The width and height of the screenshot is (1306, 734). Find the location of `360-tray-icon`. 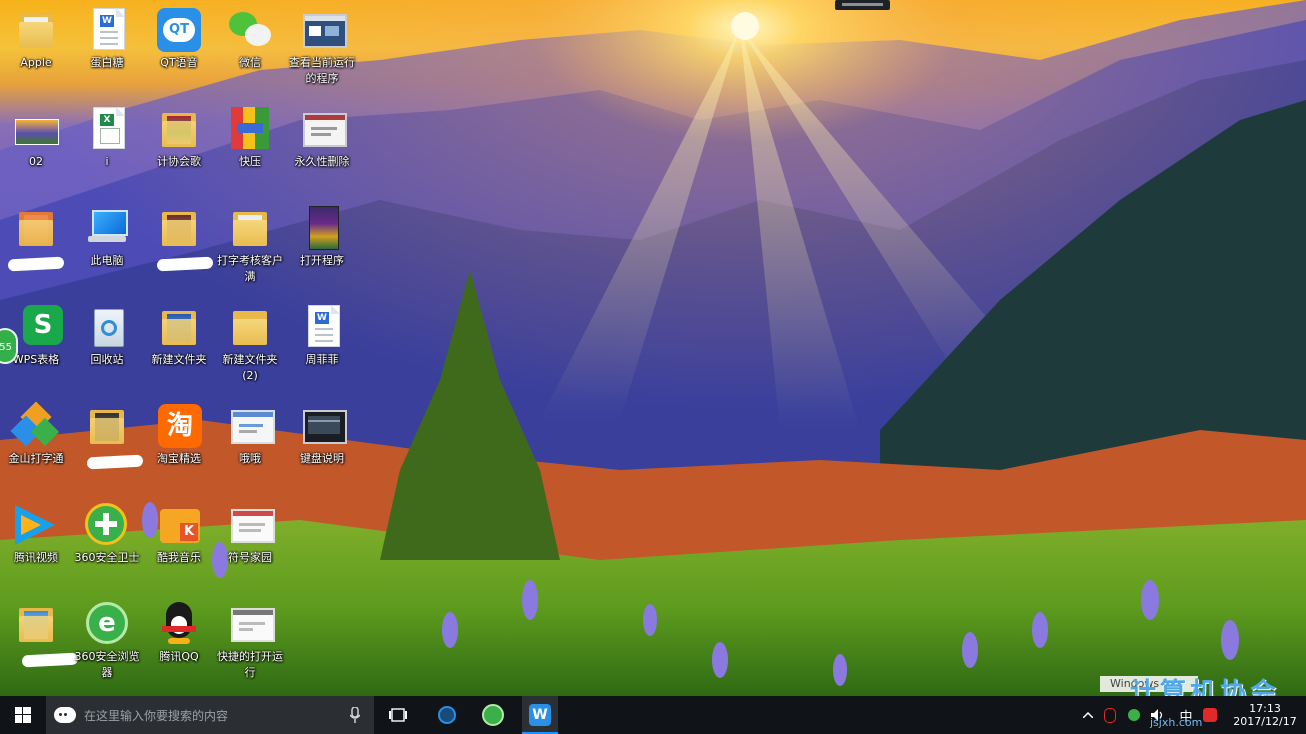

360-tray-icon is located at coordinates (1134, 715).